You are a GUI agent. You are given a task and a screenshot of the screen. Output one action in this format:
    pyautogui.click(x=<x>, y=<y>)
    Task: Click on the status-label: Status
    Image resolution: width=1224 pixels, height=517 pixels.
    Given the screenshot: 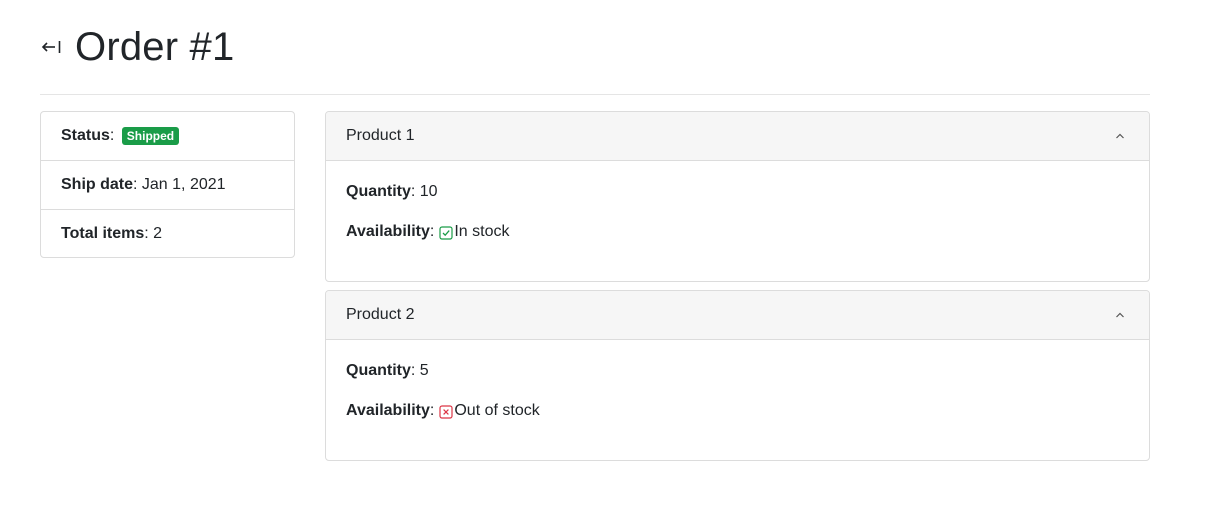 What is the action you would take?
    pyautogui.click(x=85, y=135)
    